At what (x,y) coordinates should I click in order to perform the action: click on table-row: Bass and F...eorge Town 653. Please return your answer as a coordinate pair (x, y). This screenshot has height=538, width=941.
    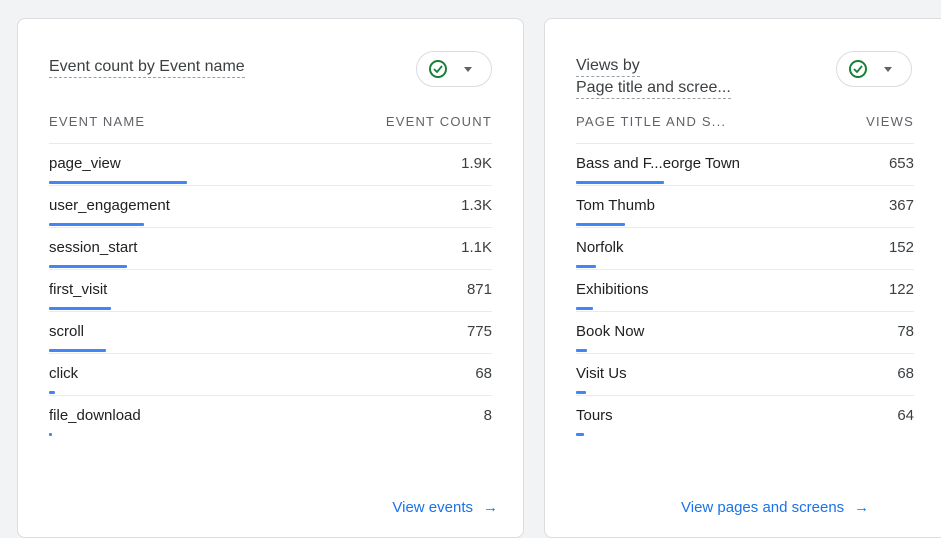
    Looking at the image, I should click on (745, 165).